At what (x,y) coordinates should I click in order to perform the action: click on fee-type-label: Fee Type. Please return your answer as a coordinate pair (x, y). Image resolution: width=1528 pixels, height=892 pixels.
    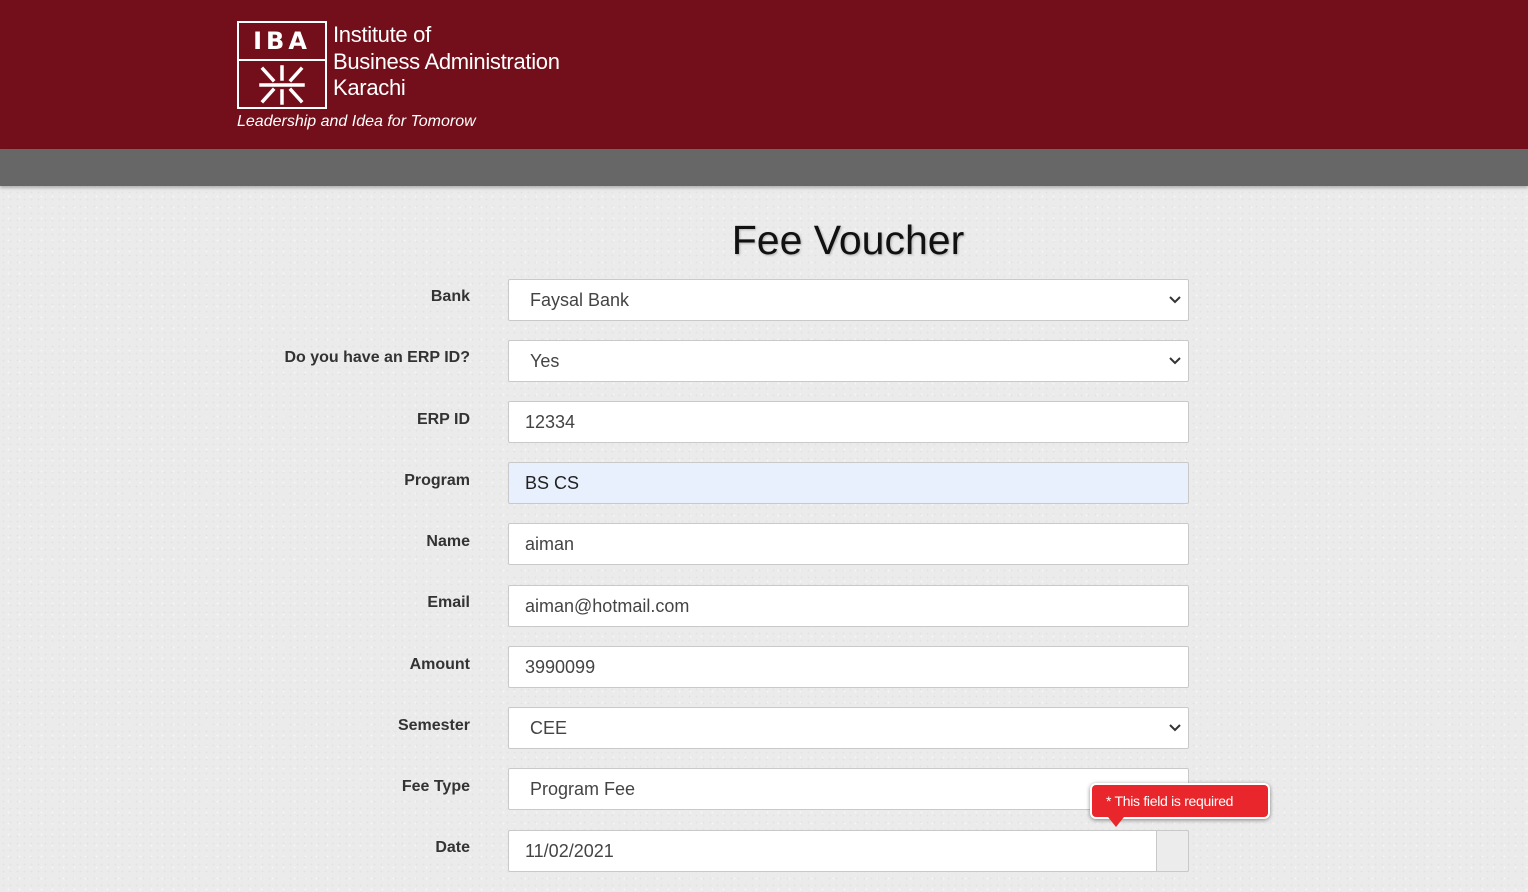
    Looking at the image, I should click on (435, 786).